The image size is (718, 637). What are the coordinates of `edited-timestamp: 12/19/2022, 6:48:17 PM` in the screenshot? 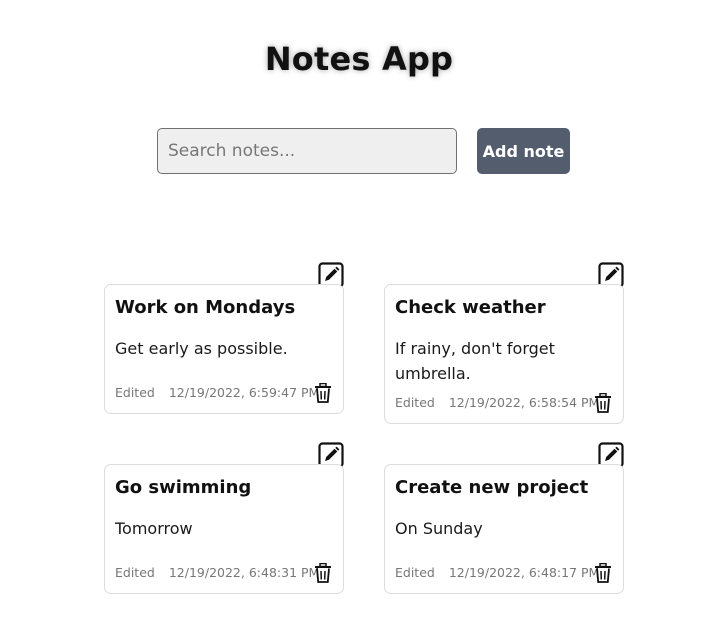 It's located at (524, 572).